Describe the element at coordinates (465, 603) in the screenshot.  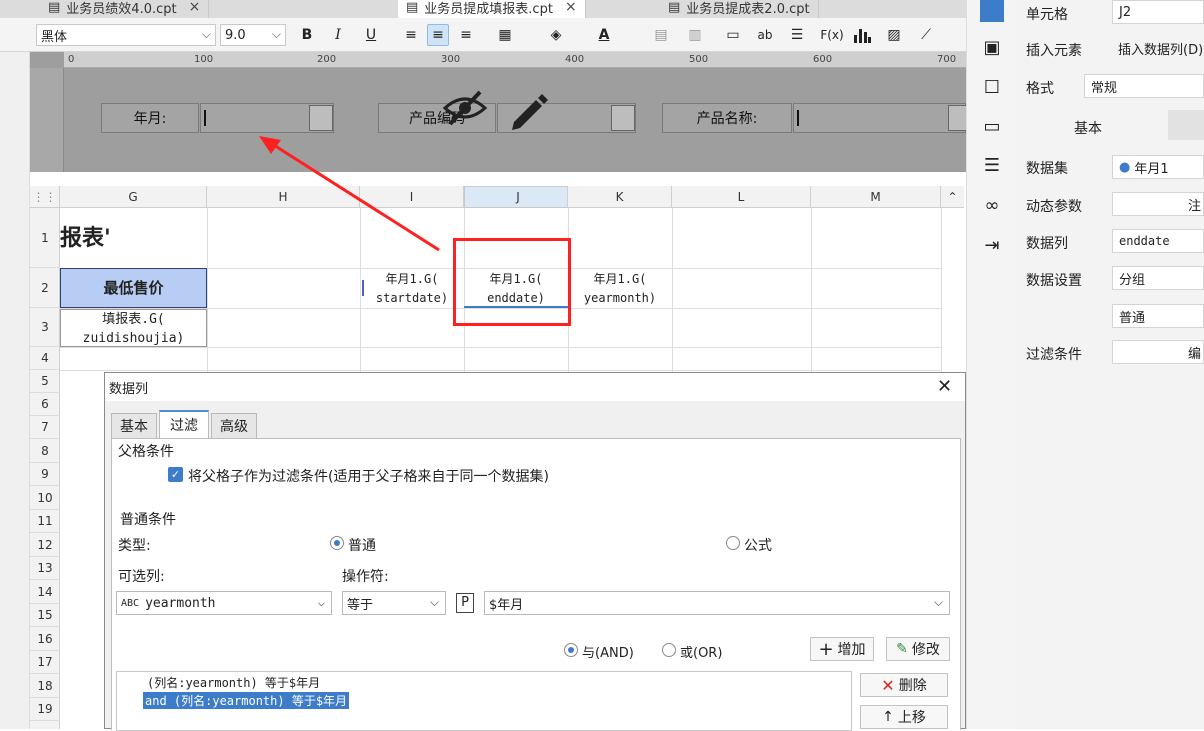
I see `parameter-type-button: P` at that location.